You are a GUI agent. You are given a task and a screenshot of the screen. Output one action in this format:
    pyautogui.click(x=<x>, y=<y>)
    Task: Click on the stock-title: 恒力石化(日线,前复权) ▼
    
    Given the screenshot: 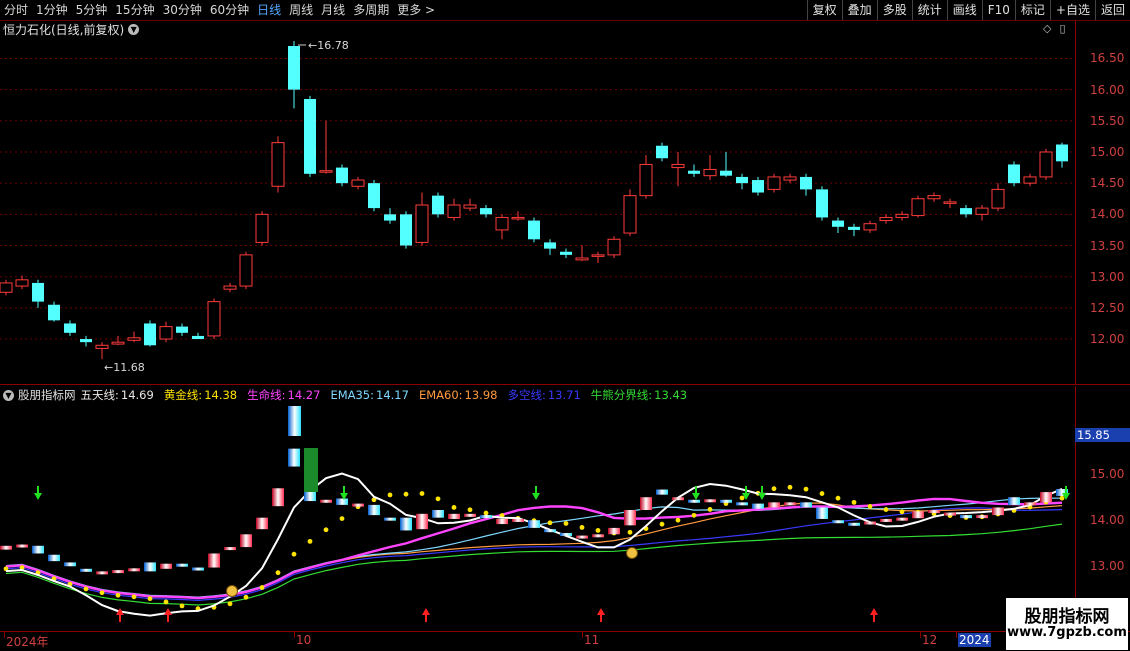 What is the action you would take?
    pyautogui.click(x=71, y=29)
    